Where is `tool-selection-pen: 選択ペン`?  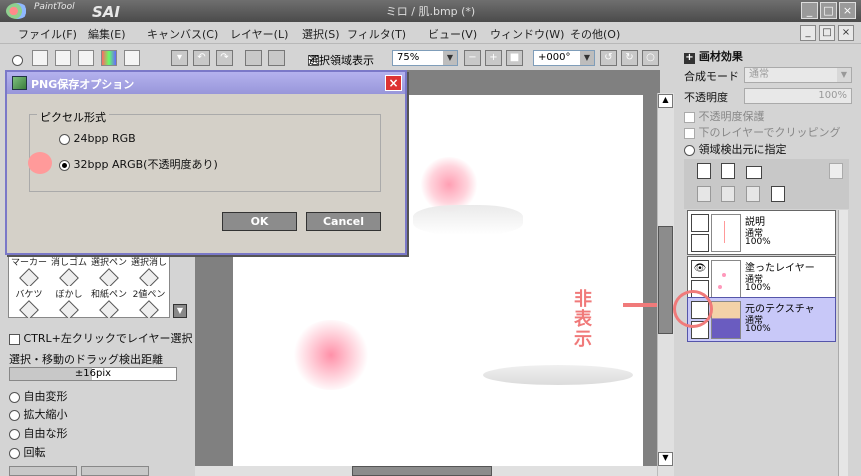 tool-selection-pen: 選択ペン is located at coordinates (109, 270).